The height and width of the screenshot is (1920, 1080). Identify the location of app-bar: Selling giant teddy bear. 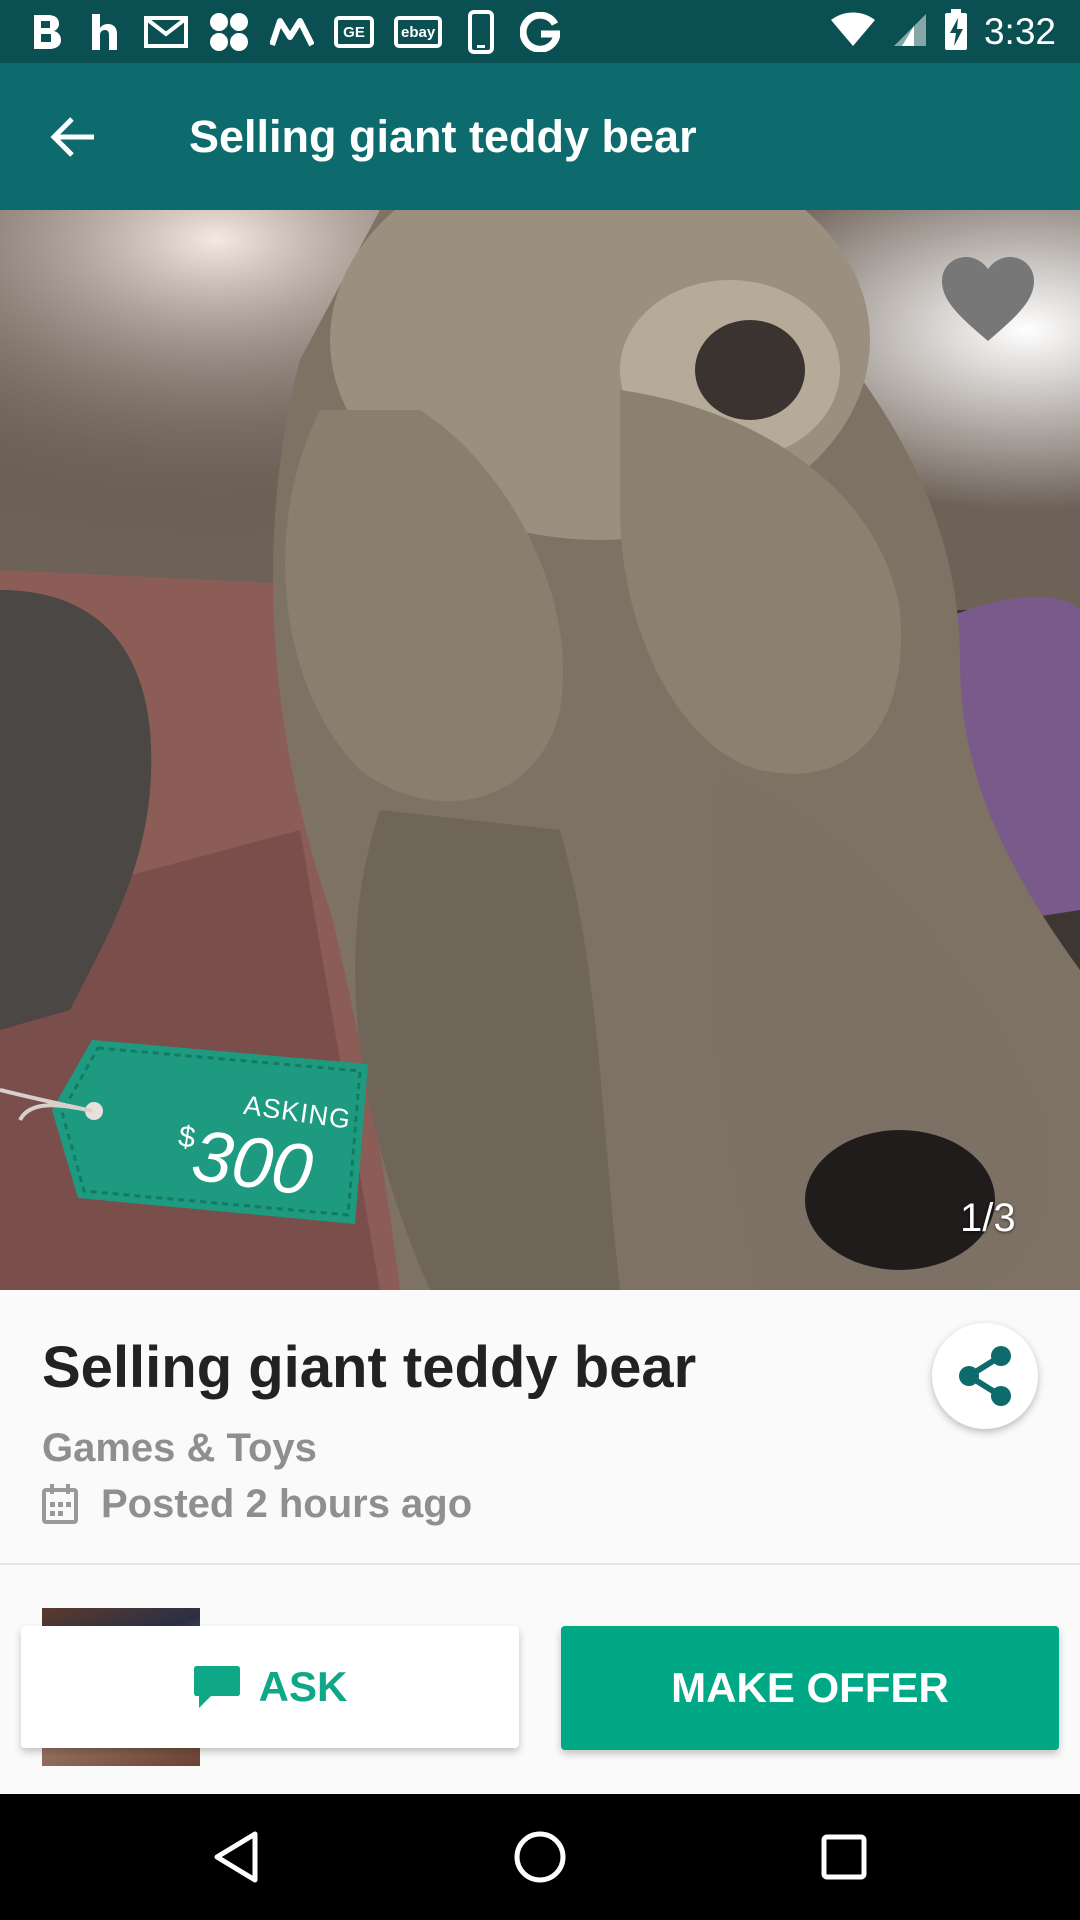
(540, 136).